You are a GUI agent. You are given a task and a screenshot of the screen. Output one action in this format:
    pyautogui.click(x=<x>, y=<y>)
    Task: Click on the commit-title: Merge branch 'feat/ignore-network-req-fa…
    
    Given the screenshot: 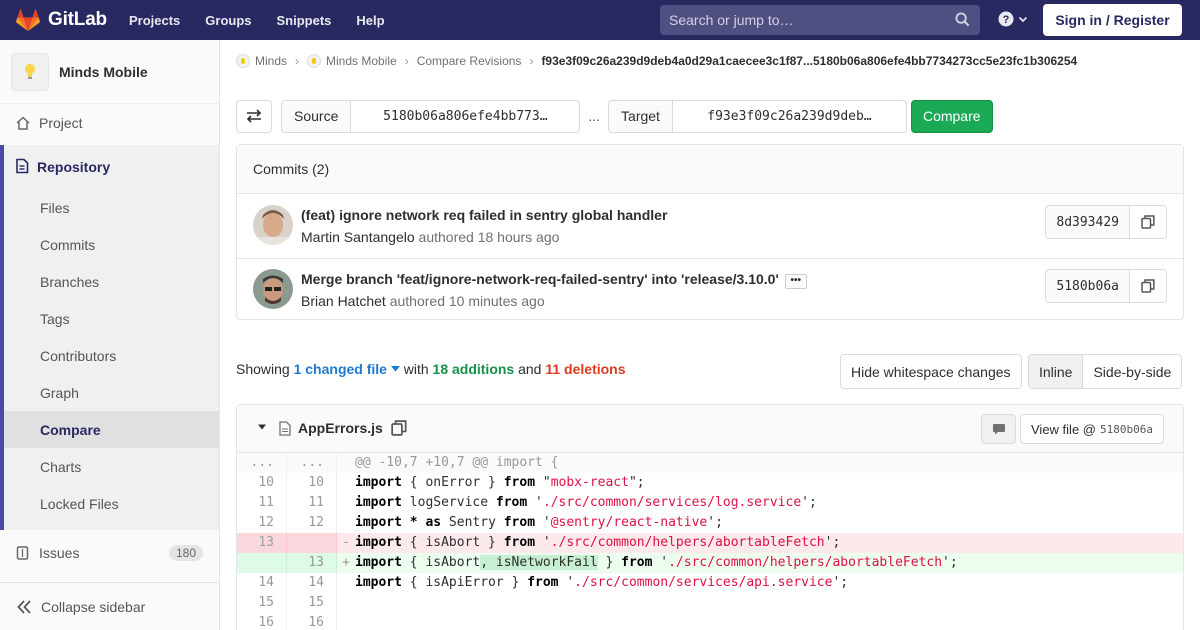 What is the action you would take?
    pyautogui.click(x=554, y=280)
    